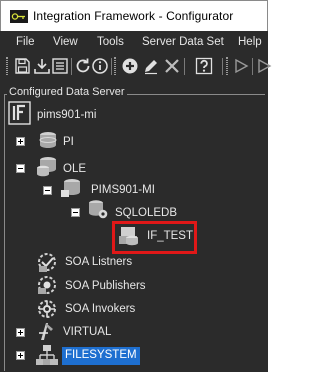 The image size is (320, 372). I want to click on tree-node-if-test: IF_TEST, so click(170, 236).